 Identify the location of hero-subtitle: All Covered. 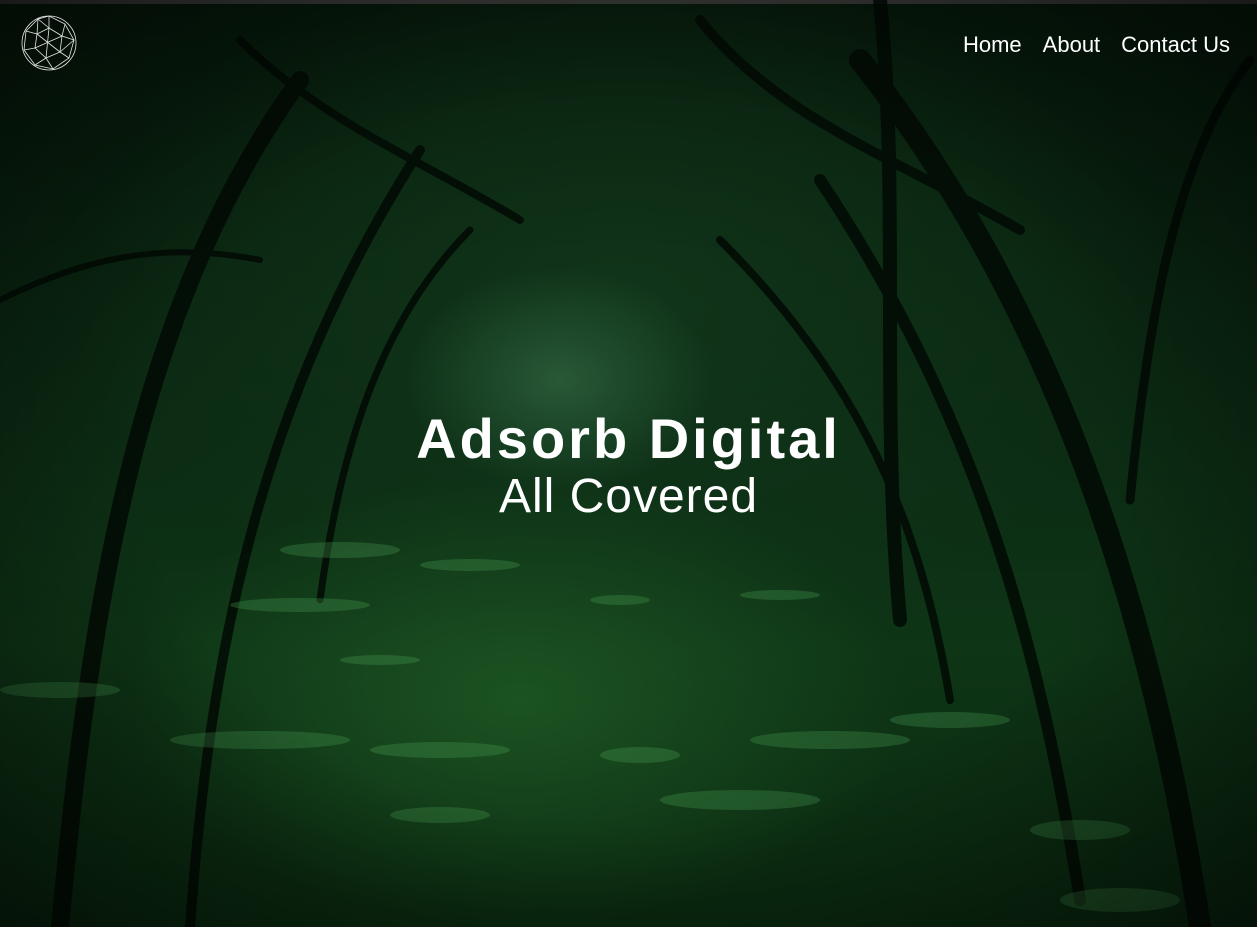
(628, 496).